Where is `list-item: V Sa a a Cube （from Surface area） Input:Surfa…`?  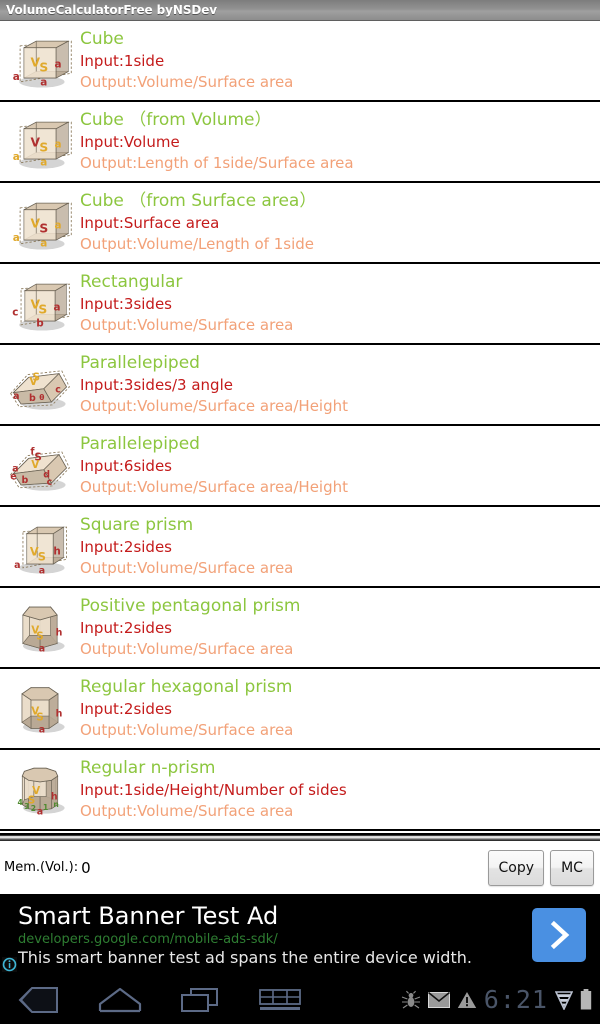
list-item: V Sa a a Cube （from Surface area） Input:Surfa… is located at coordinates (300, 223).